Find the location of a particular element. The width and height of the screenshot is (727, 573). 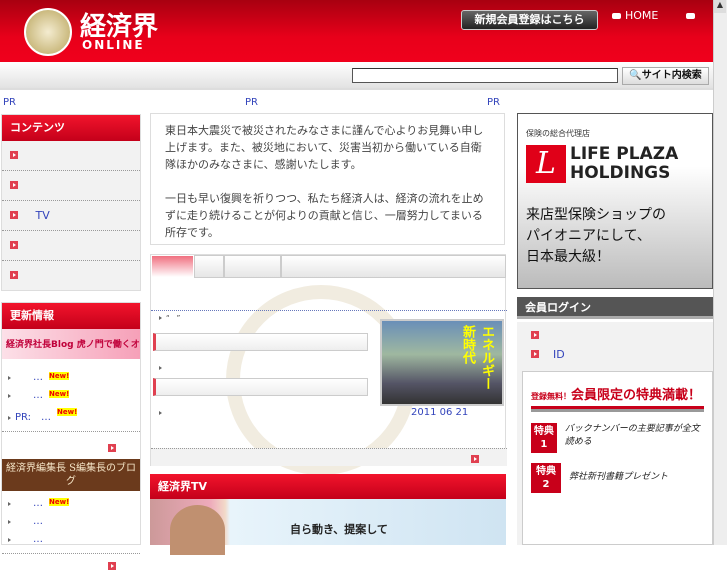

promo-headline: 会員限定の特典満載！ is located at coordinates (636, 395).